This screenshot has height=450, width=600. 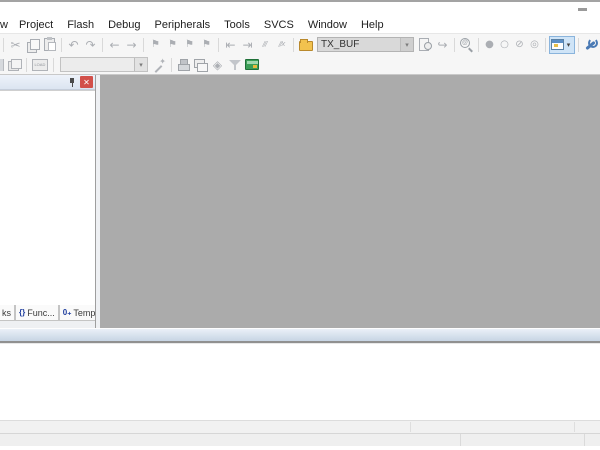 I want to click on menu-item-debug: Debug, so click(x=124, y=25).